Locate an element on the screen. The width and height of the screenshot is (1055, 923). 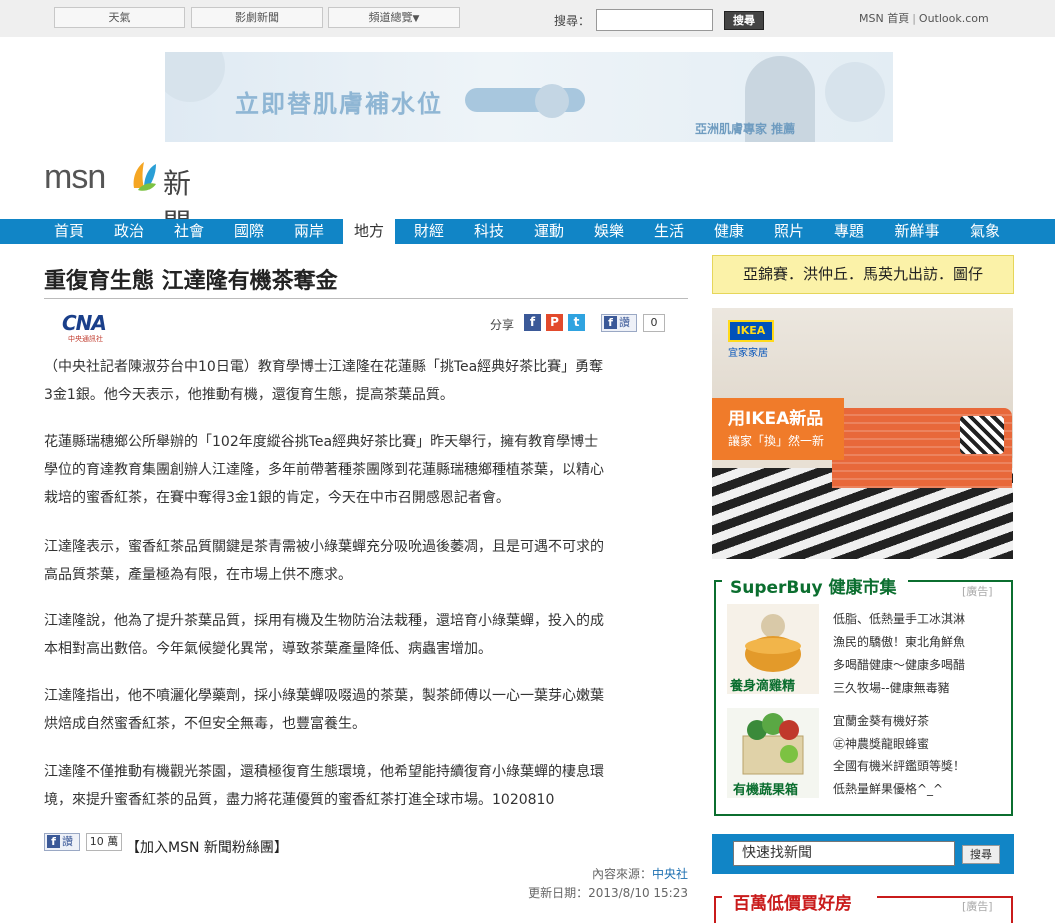
nav-item-local: 地方 is located at coordinates (369, 231).